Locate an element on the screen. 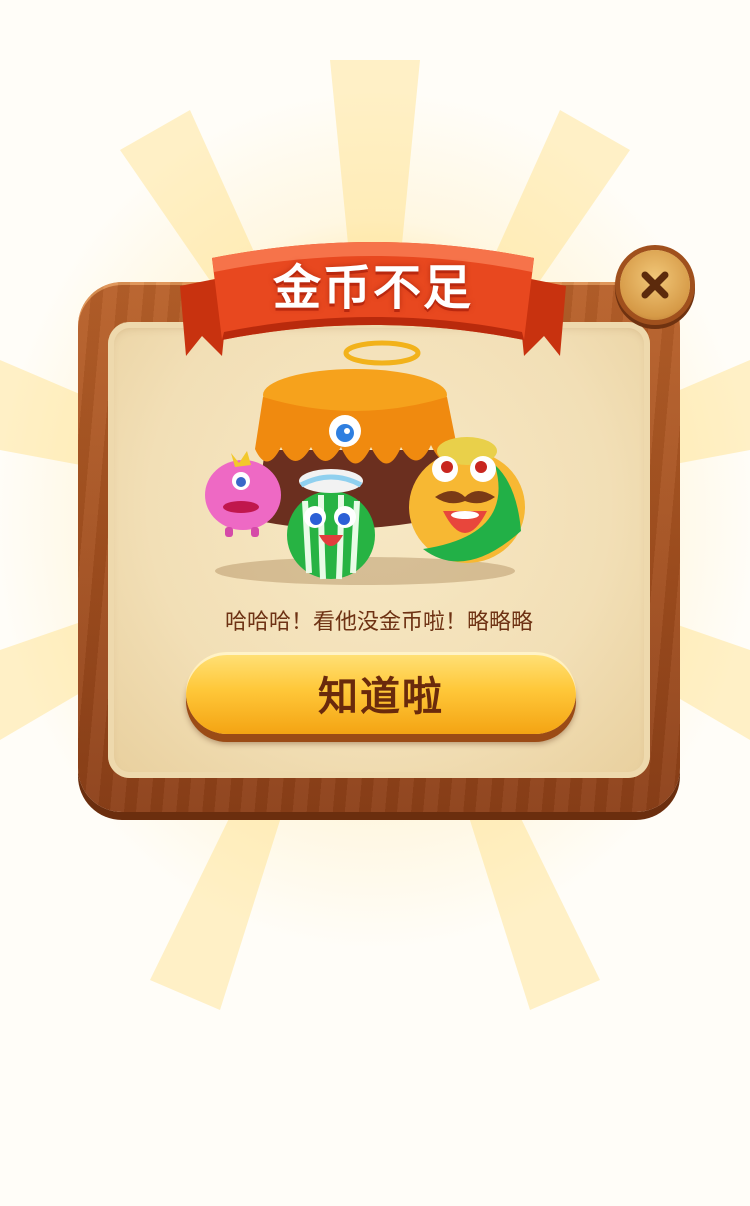  confirm-button: 知道啦 is located at coordinates (381, 693).